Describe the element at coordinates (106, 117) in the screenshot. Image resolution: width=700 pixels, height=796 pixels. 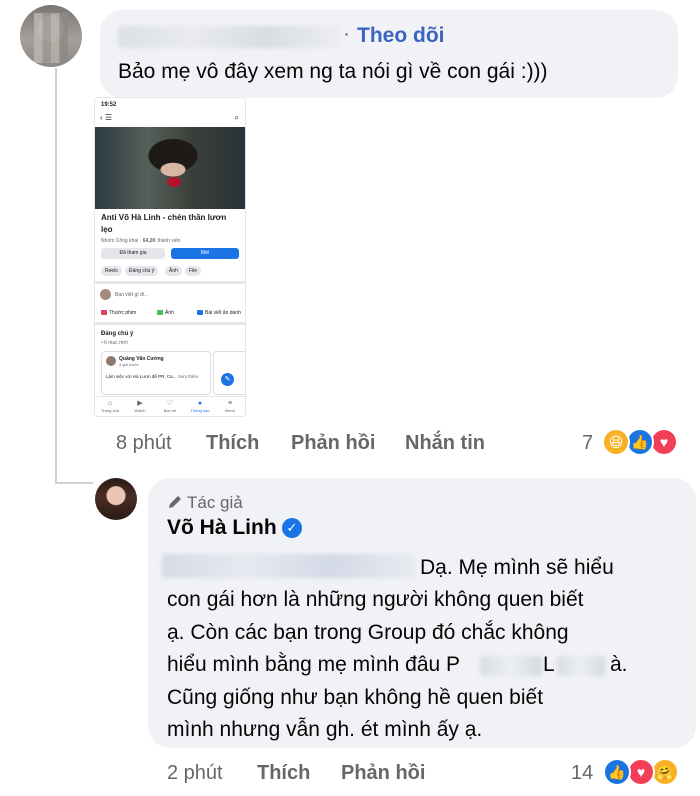
I see `back-menu-icons: ‹ ☰` at that location.